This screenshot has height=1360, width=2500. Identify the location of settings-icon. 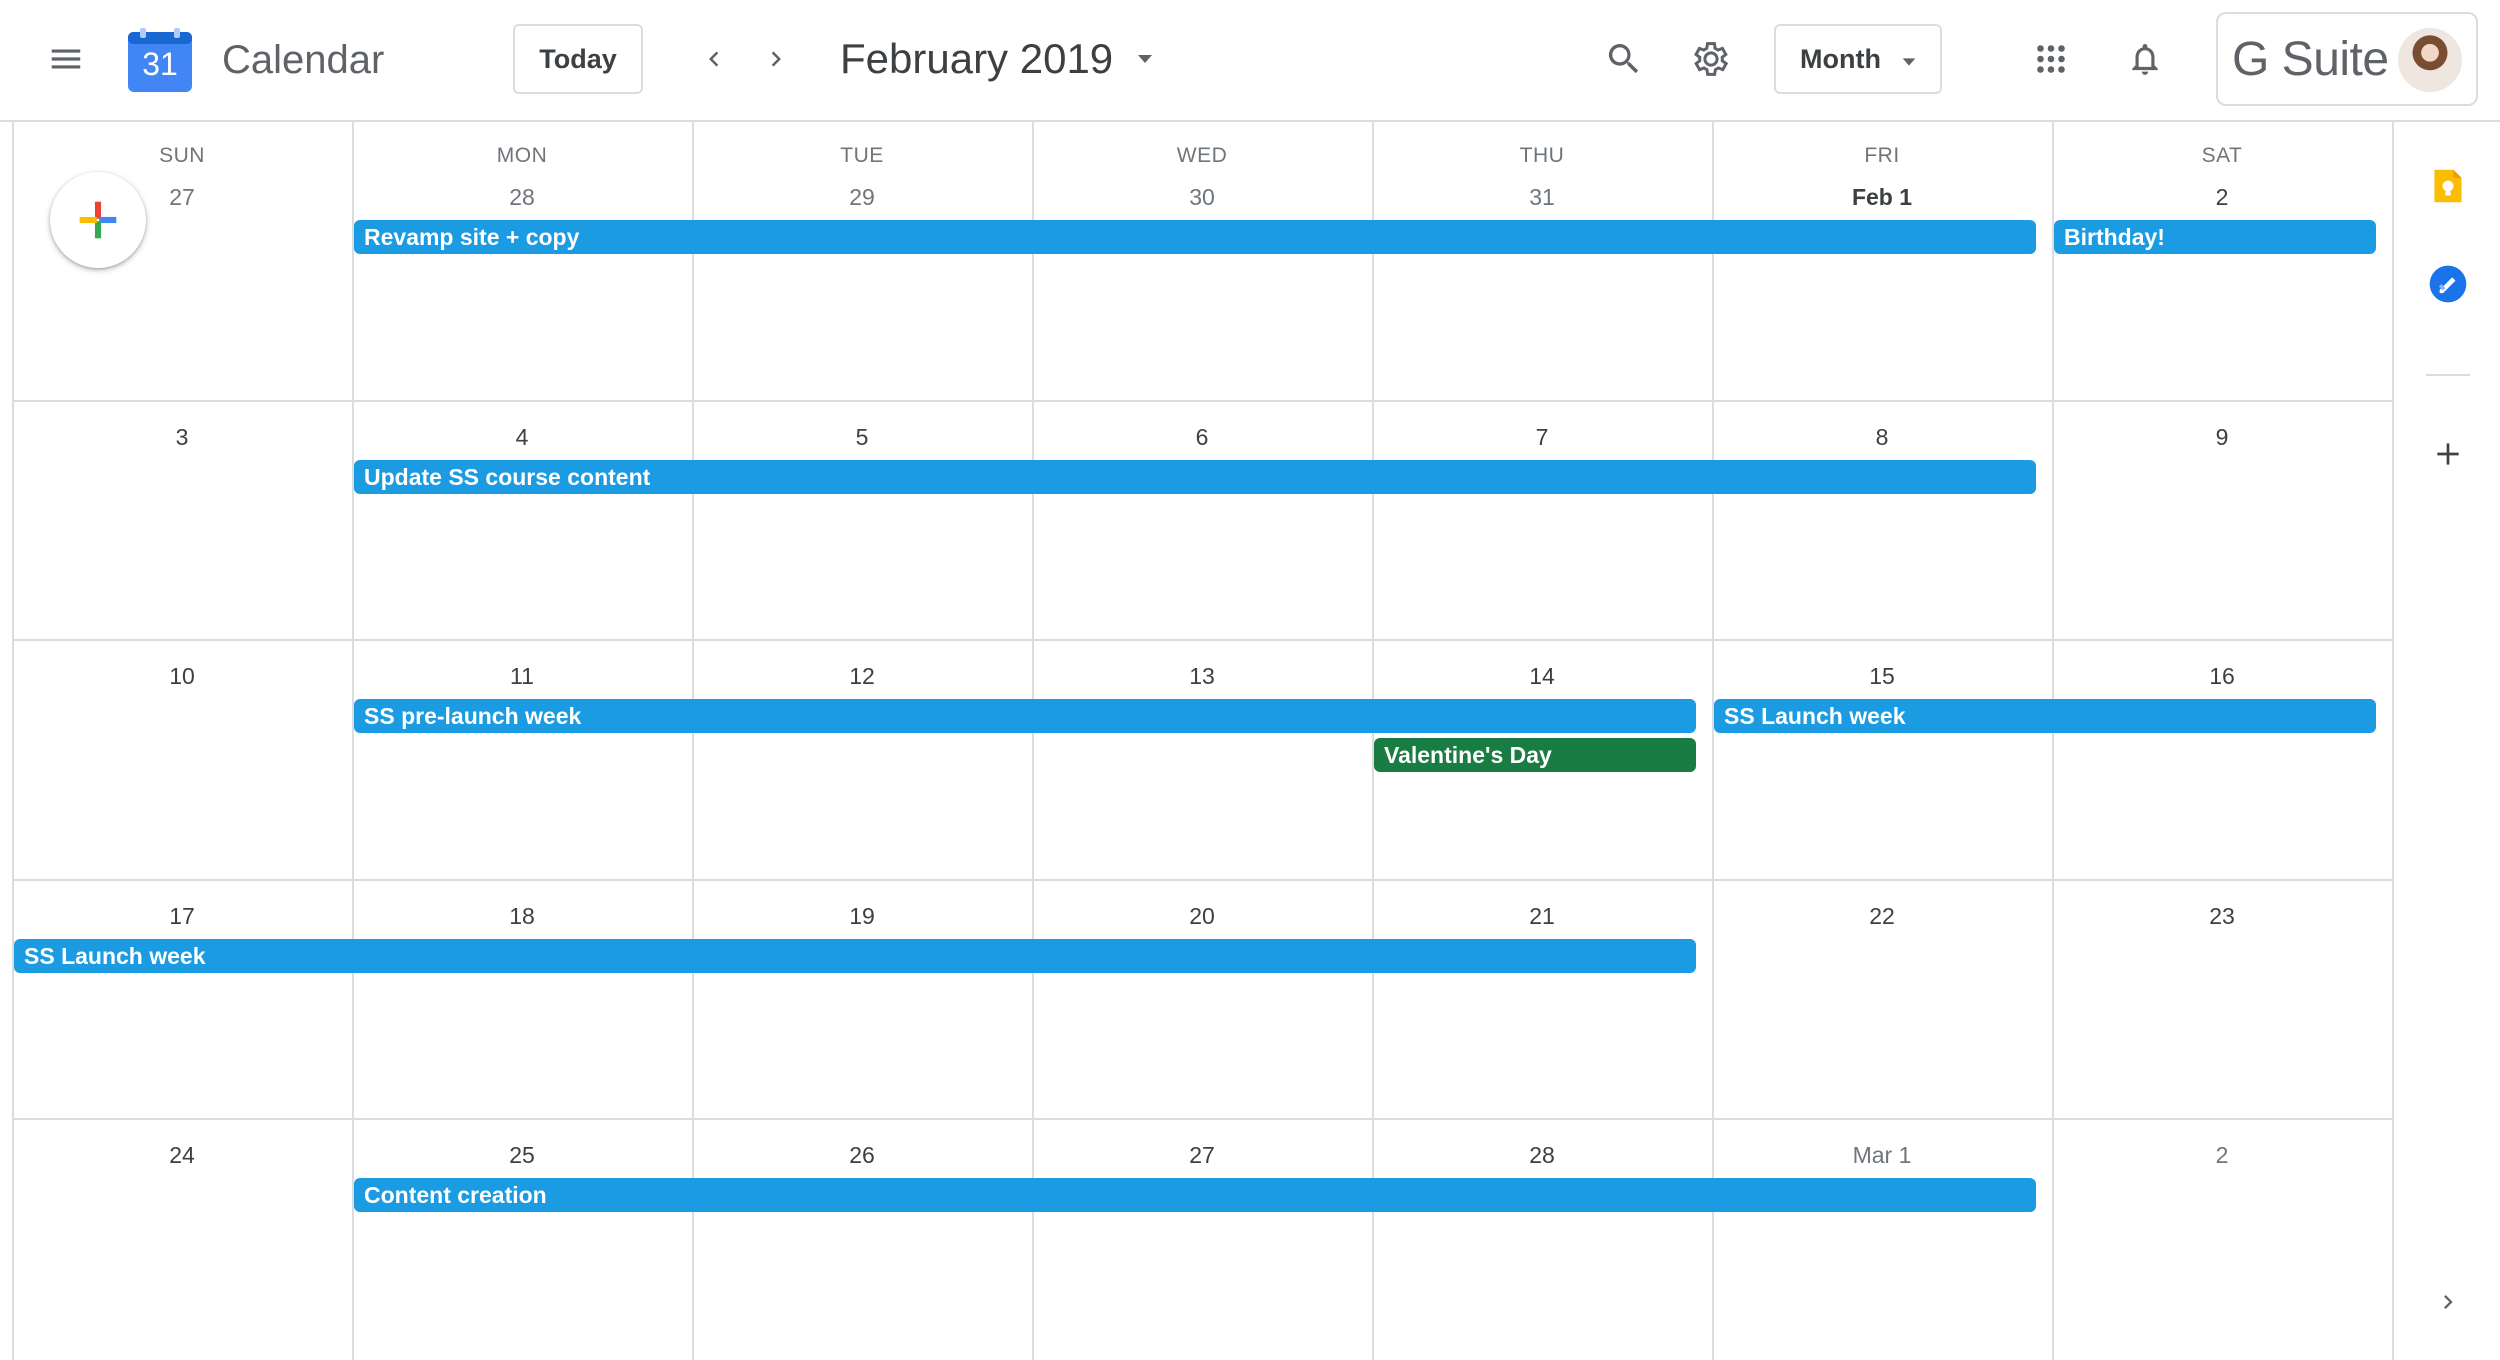
(1711, 59).